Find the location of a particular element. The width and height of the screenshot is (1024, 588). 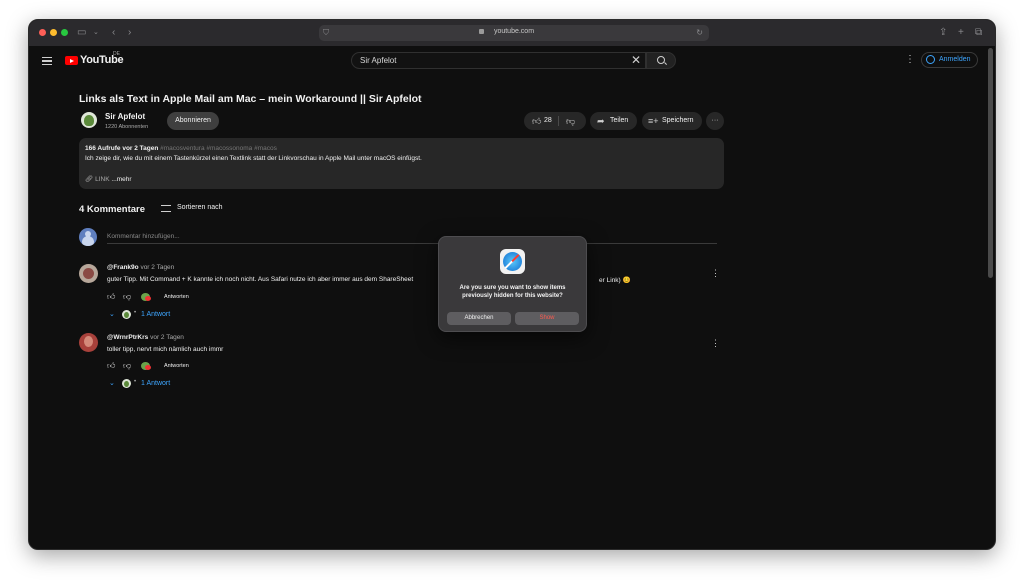

save-icon: ≡+ is located at coordinates (653, 121).